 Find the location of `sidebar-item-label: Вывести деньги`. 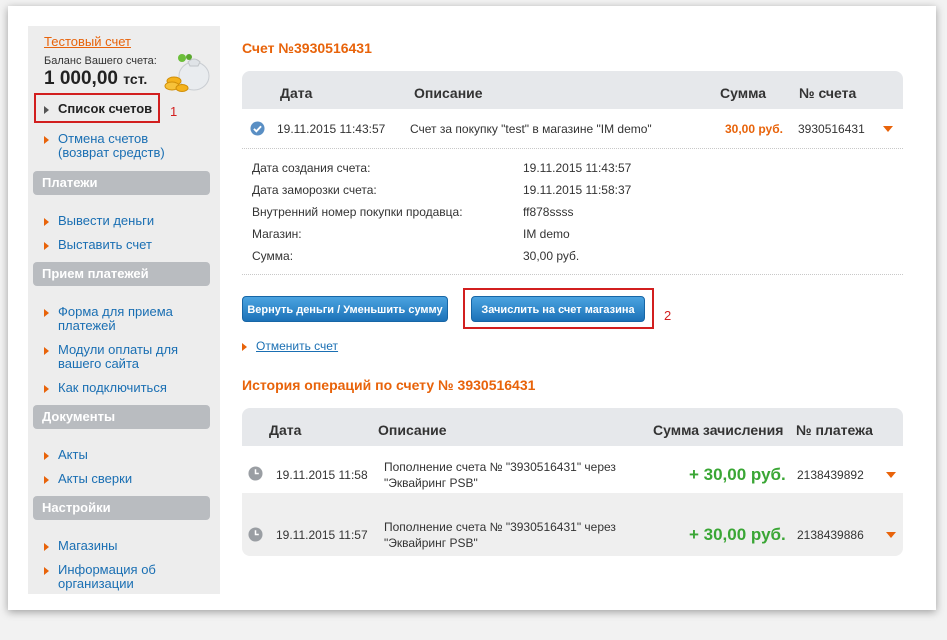

sidebar-item-label: Вывести деньги is located at coordinates (106, 220).